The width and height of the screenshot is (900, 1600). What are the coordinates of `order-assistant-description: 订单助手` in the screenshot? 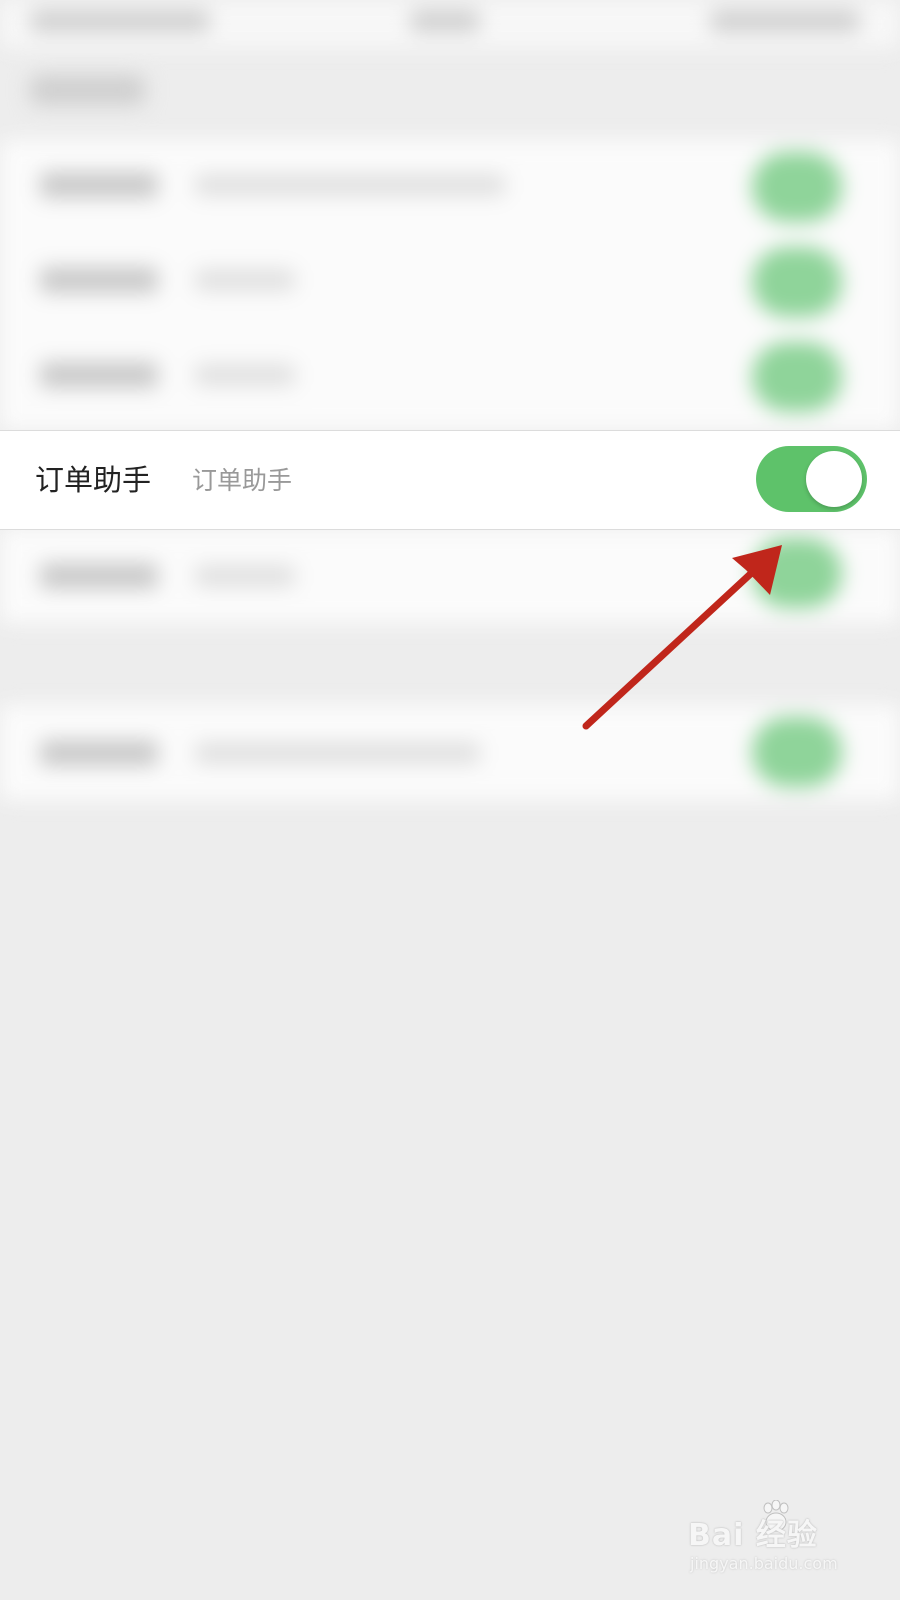 It's located at (242, 480).